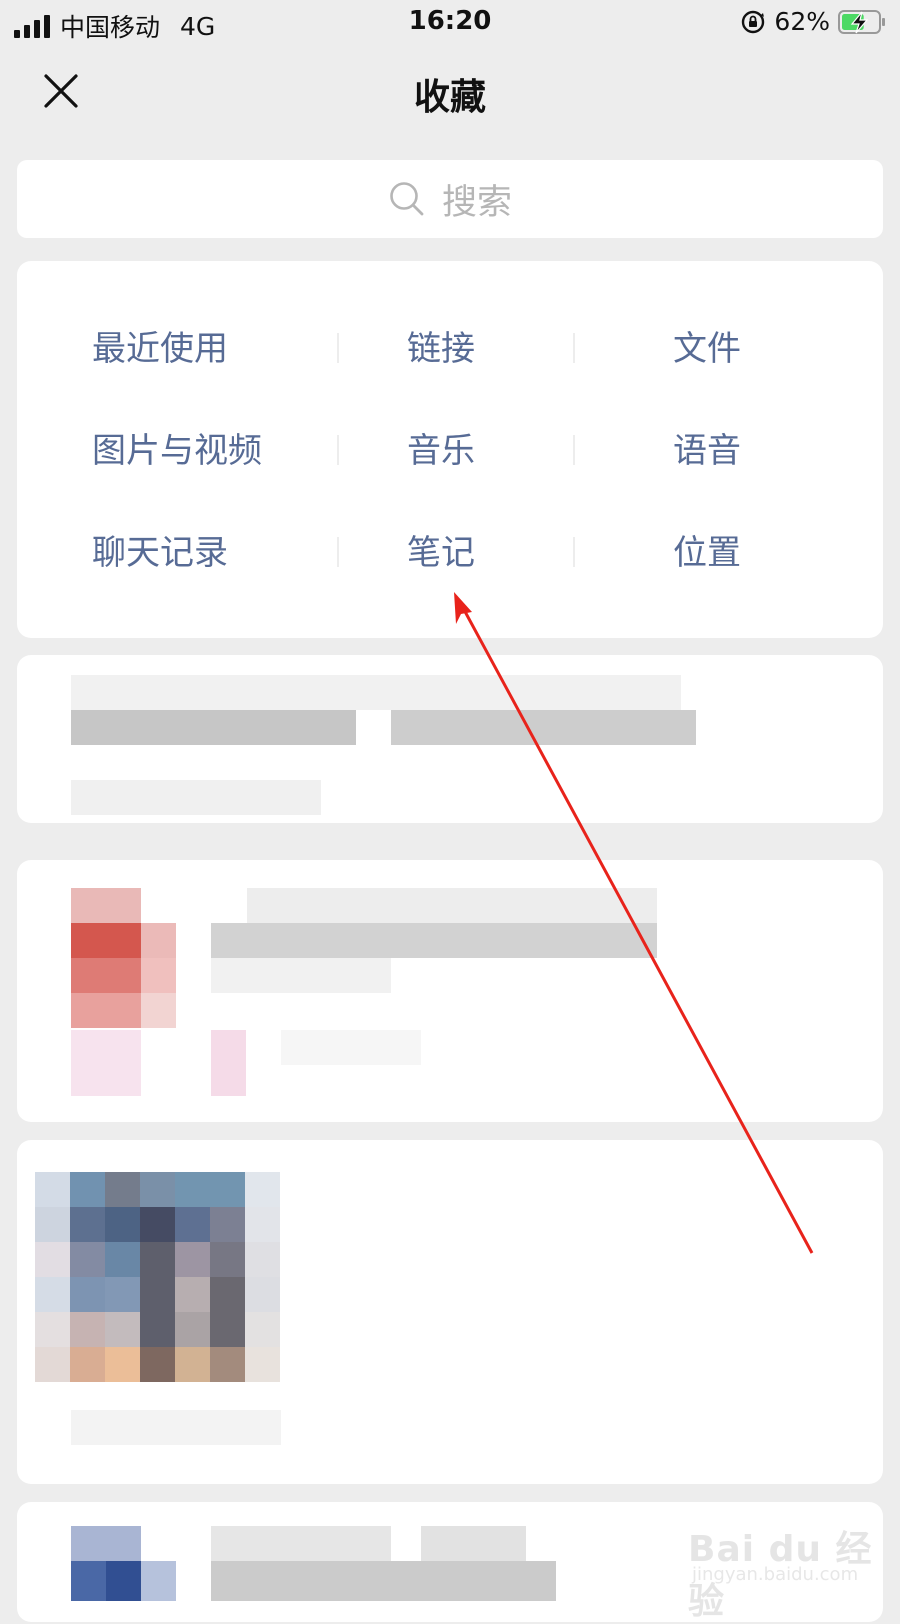  I want to click on navigation-bar: 收藏, so click(450, 91).